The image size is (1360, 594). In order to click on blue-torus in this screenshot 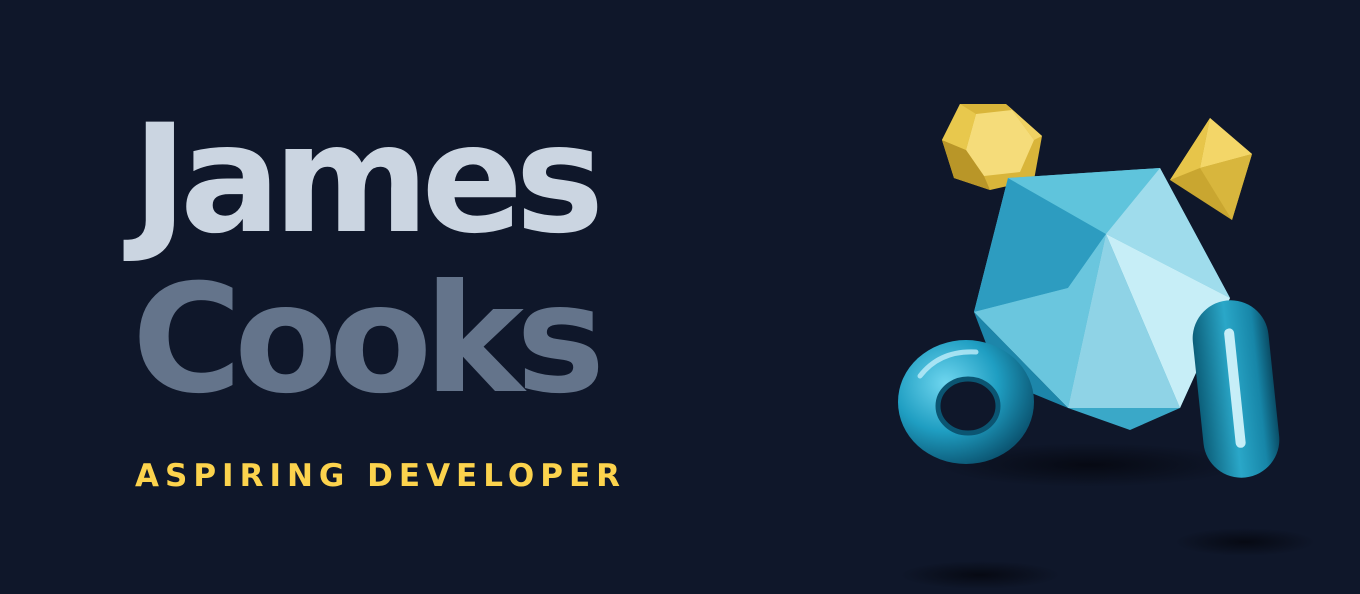, I will do `click(966, 402)`.